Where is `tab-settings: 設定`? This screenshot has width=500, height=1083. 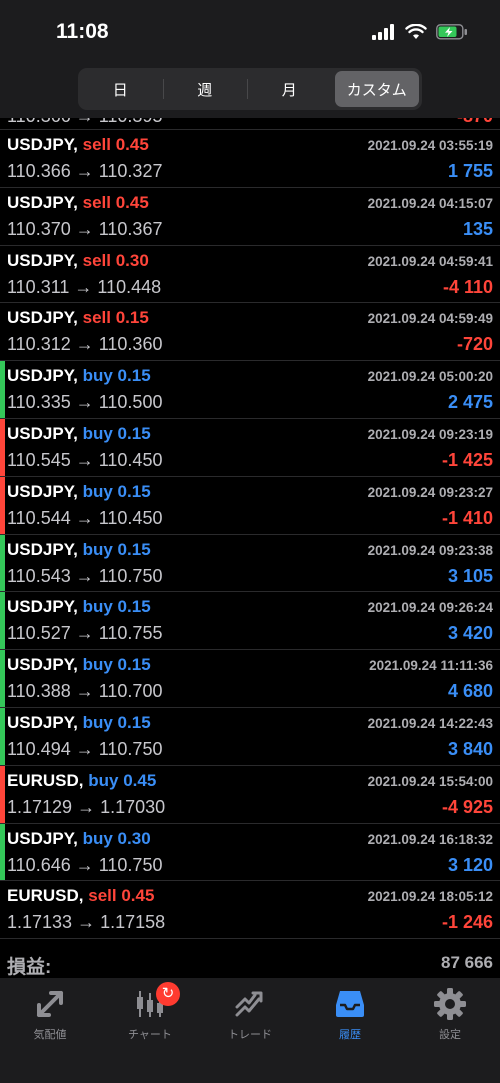
tab-settings: 設定 is located at coordinates (450, 1014).